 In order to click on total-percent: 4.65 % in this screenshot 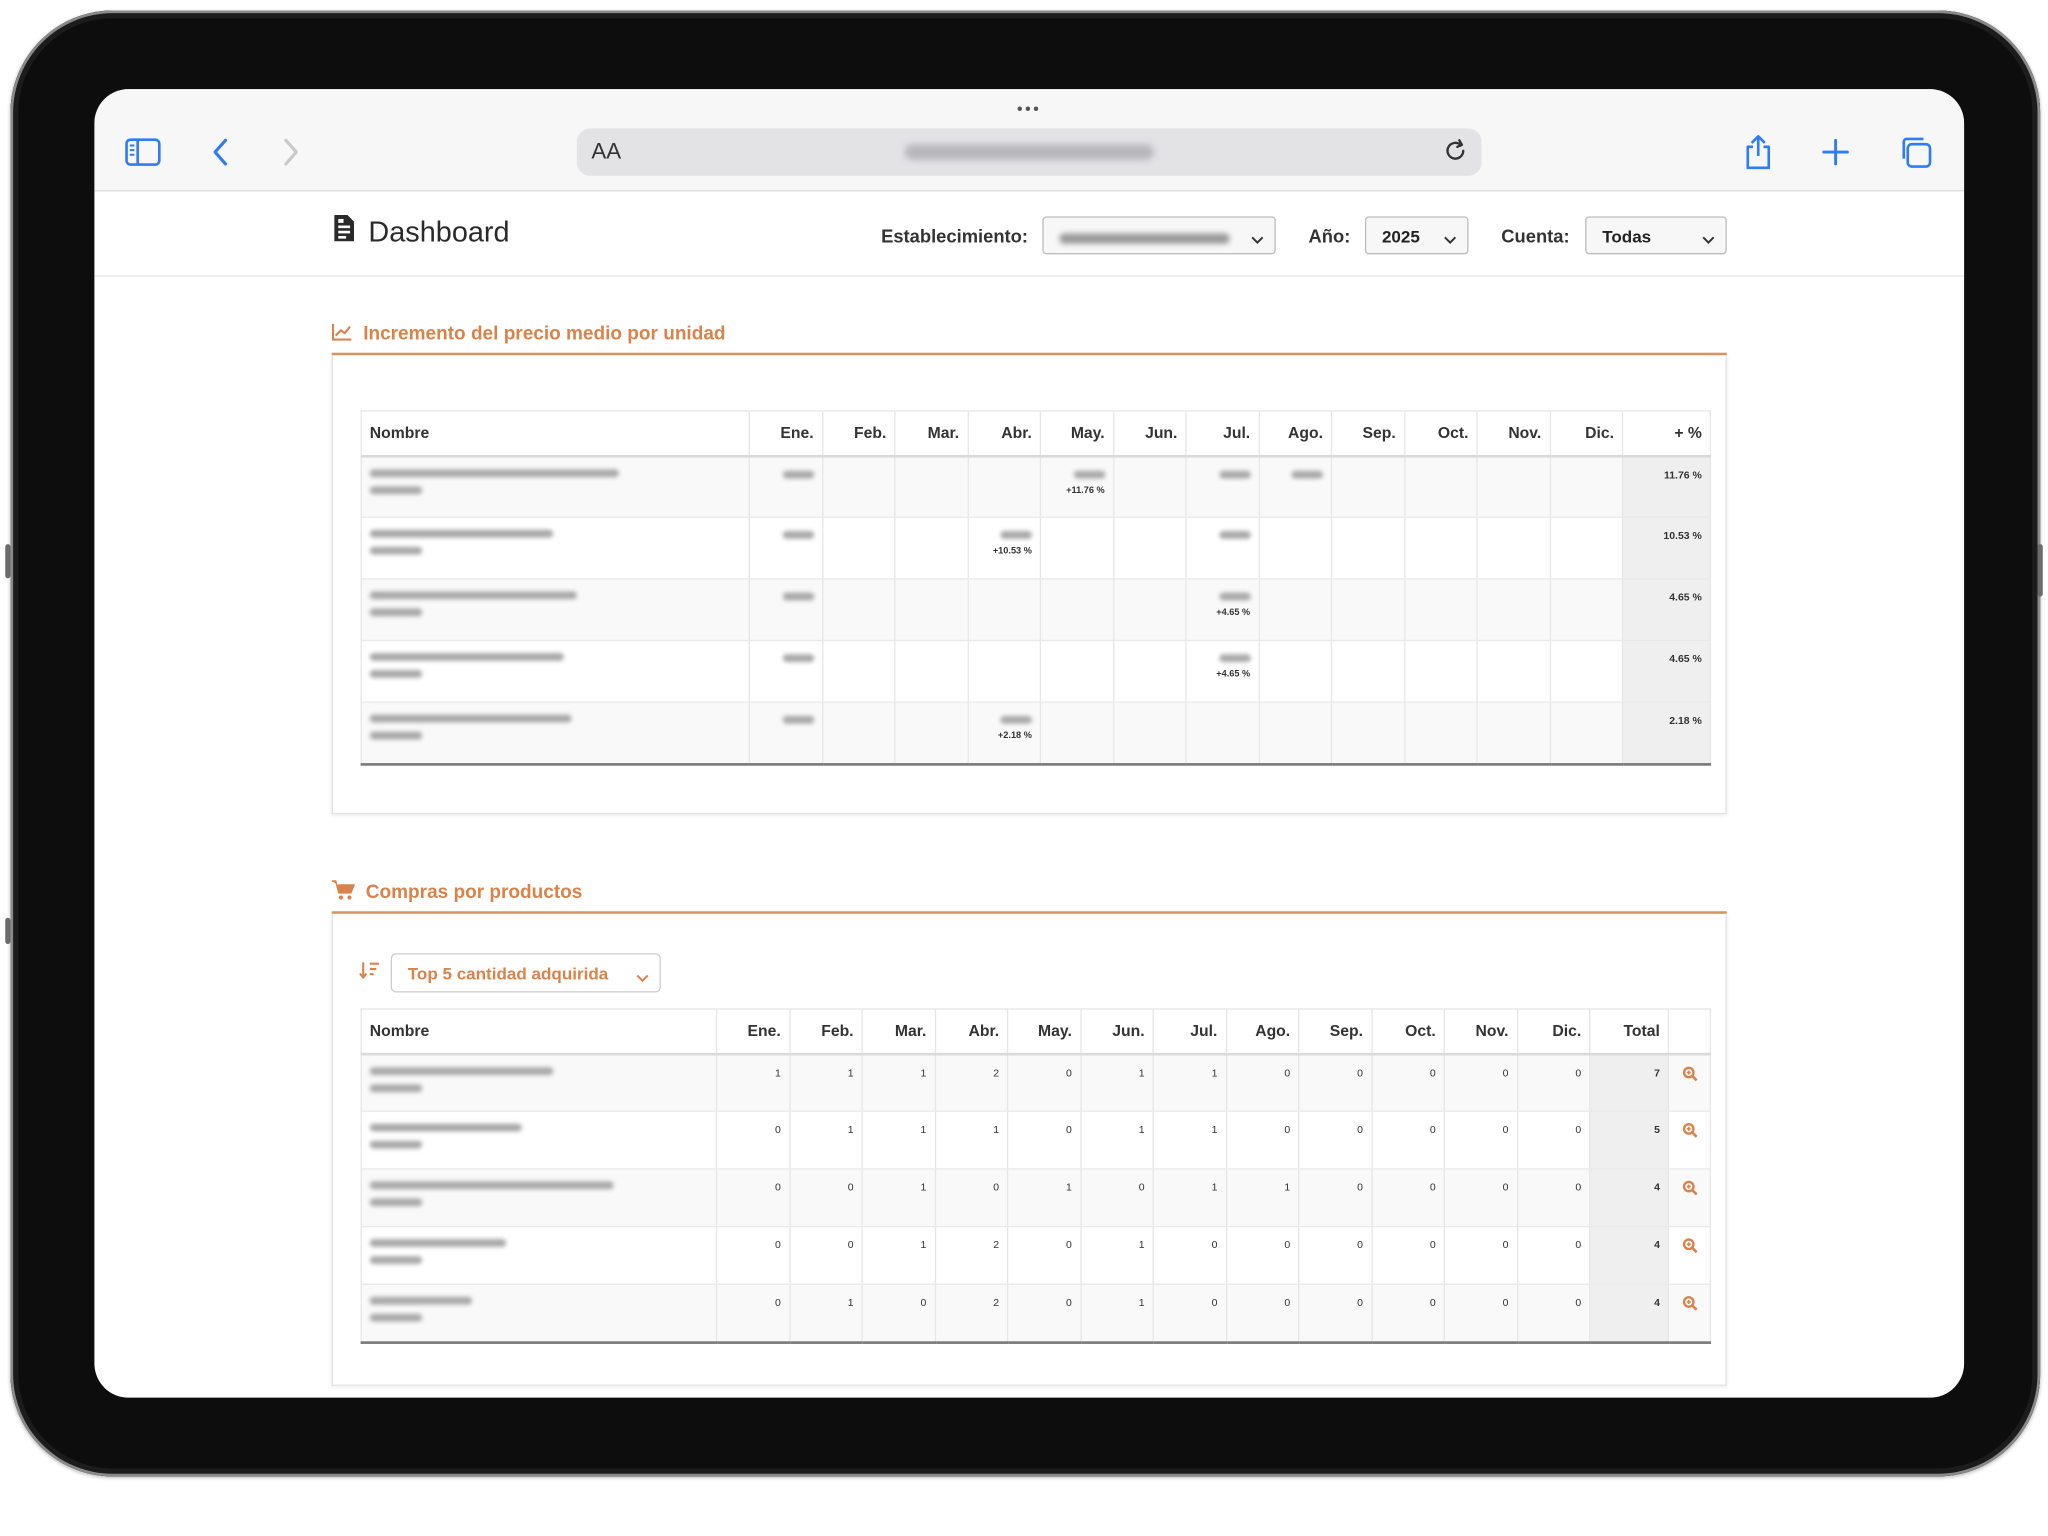, I will do `click(1666, 671)`.